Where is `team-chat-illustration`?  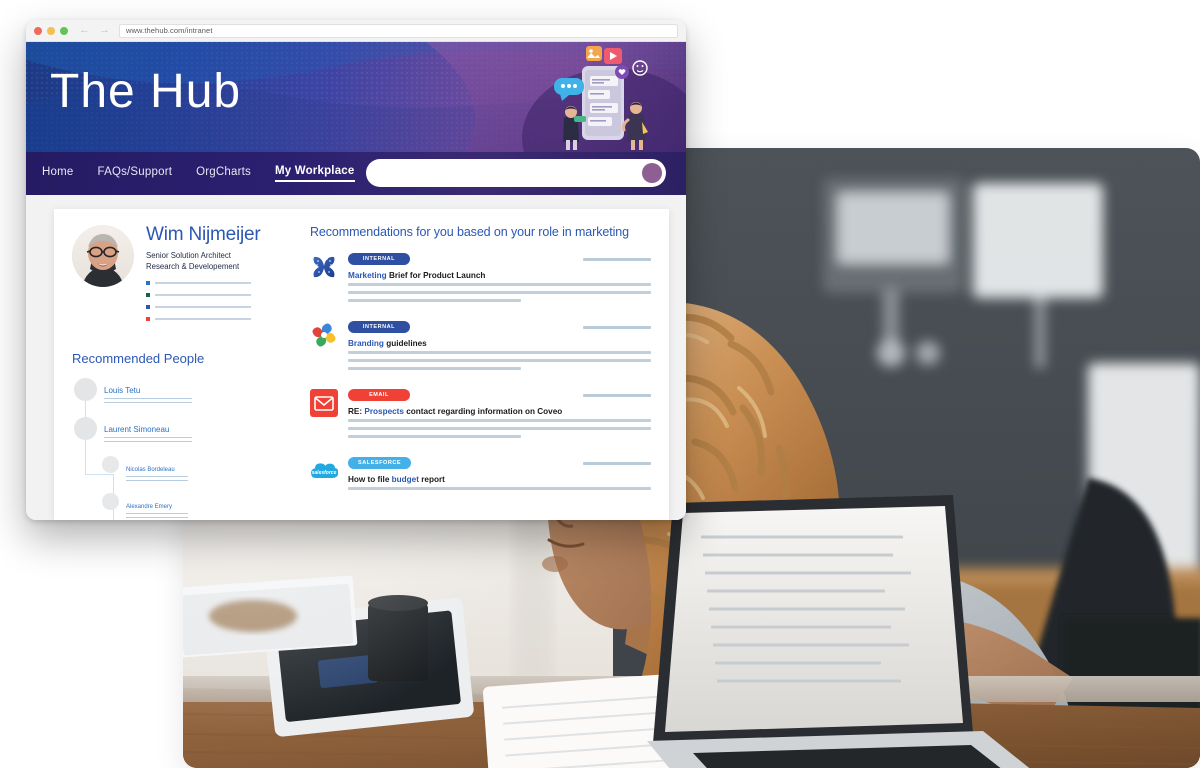
team-chat-illustration is located at coordinates (601, 98).